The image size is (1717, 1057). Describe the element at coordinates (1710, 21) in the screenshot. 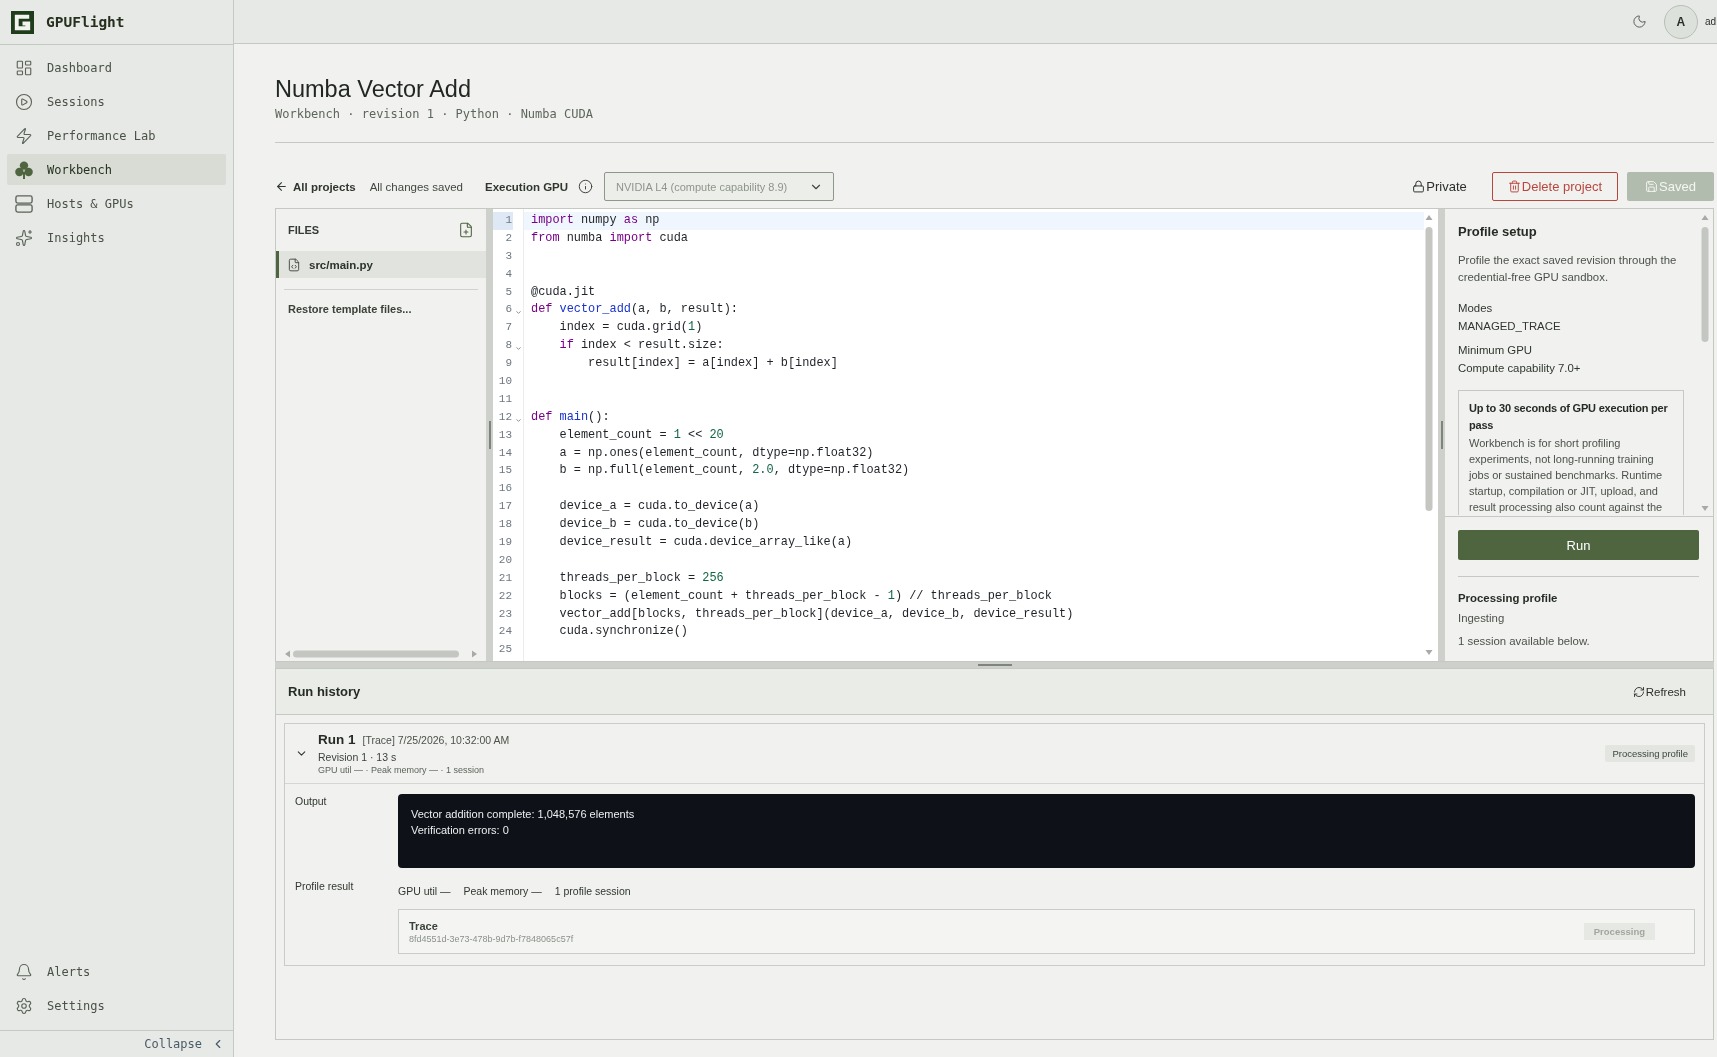

I see `user-name: ad` at that location.